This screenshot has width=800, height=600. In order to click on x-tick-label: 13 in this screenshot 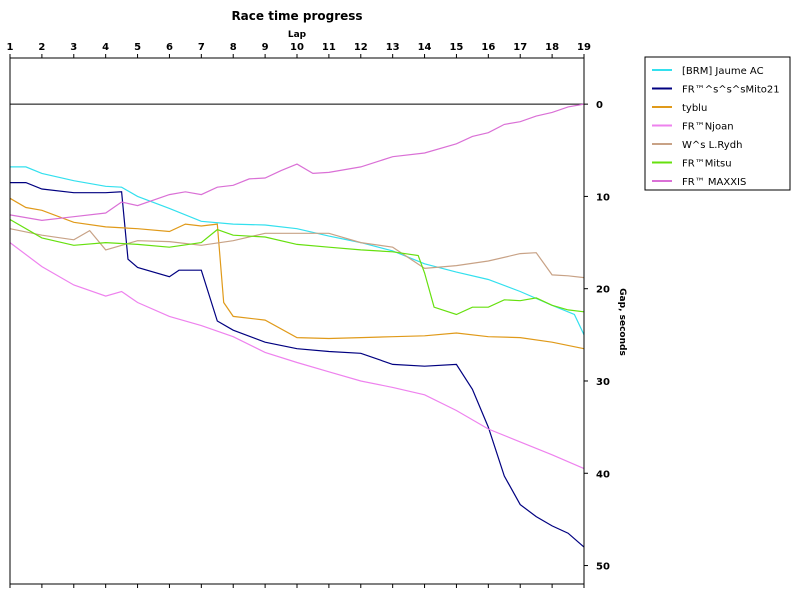, I will do `click(393, 47)`.